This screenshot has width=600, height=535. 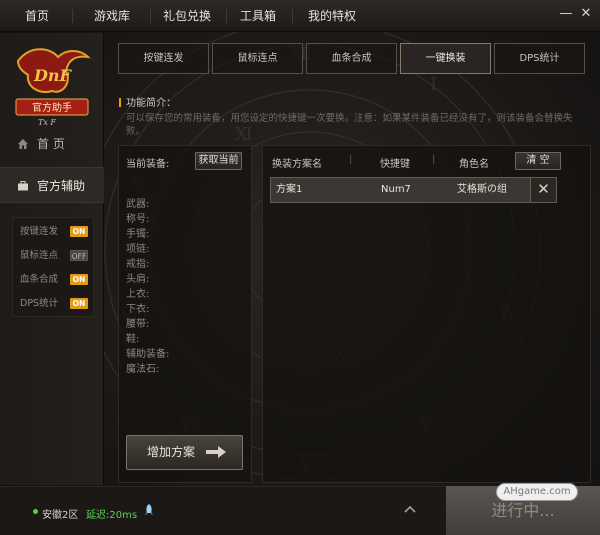 I want to click on slot-shoulder: 头肩:, so click(x=138, y=279).